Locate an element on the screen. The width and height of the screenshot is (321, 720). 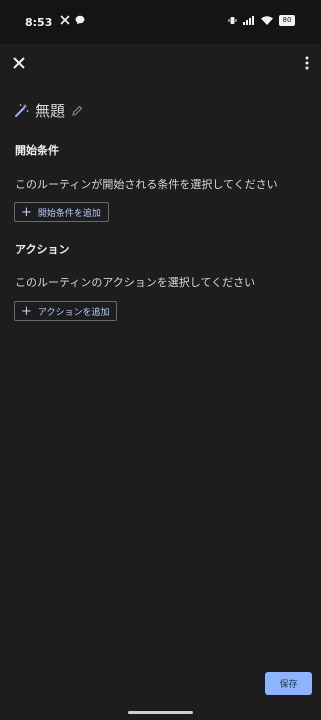
pencil-icon is located at coordinates (77, 111).